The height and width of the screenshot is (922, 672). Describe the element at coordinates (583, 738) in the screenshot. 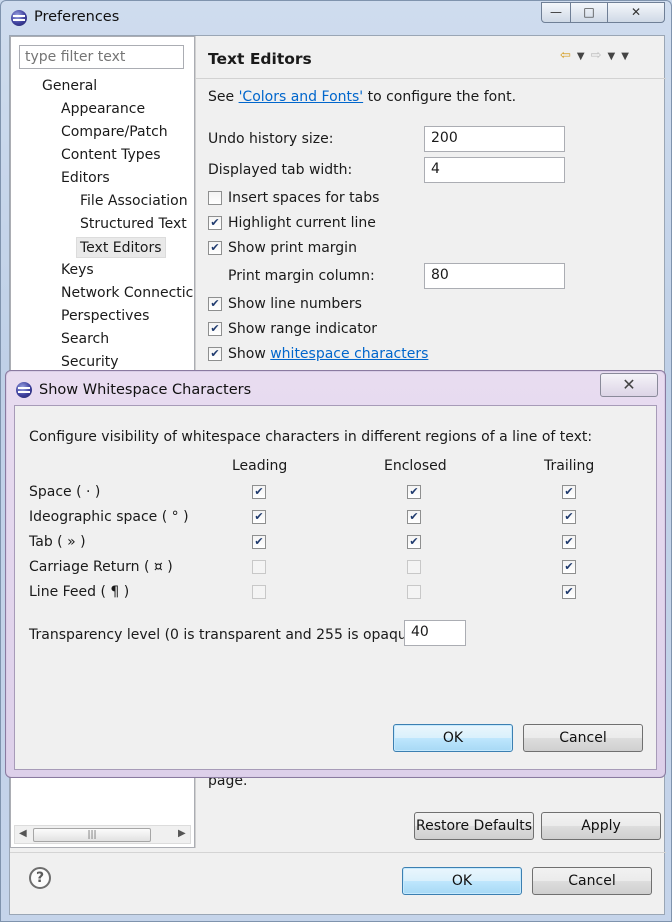

I see `dialog-cancel-button: Cancel` at that location.